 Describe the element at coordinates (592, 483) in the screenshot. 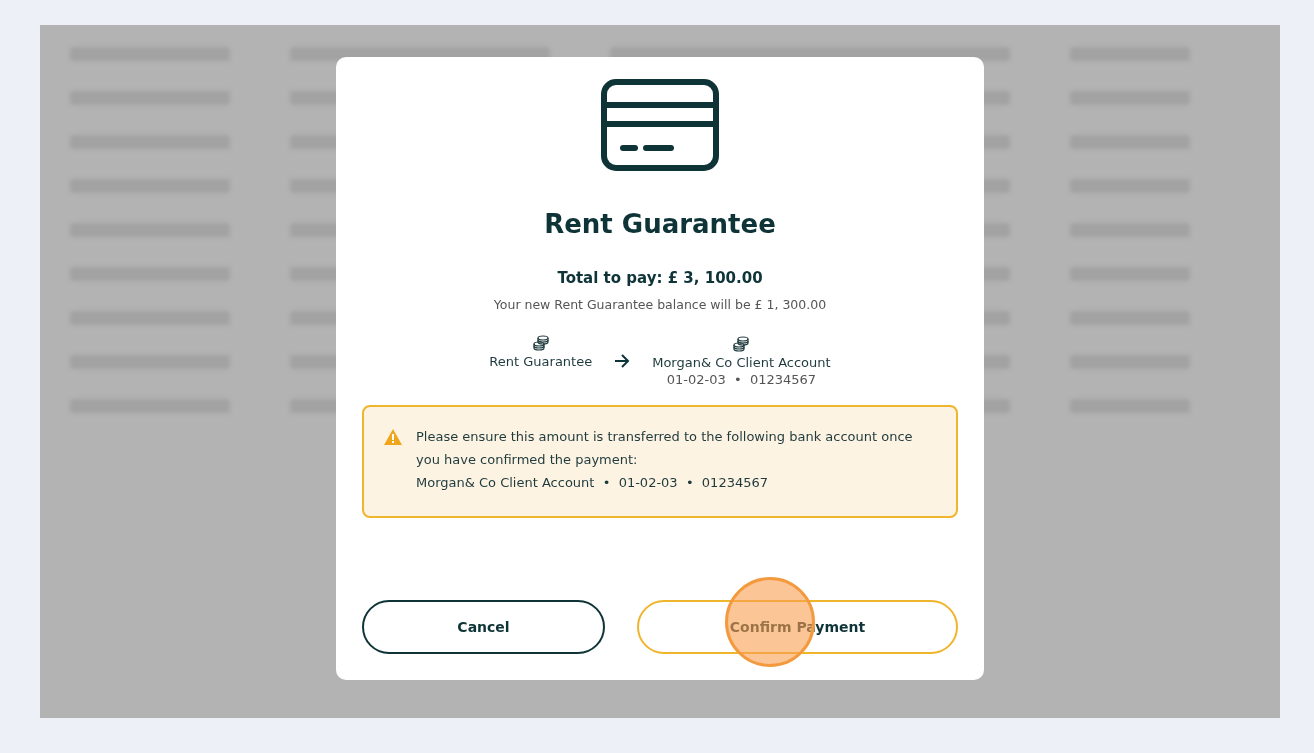

I see `bank-account-details: Morgan& Co Client Account • 01-02-03 • 01234567` at that location.